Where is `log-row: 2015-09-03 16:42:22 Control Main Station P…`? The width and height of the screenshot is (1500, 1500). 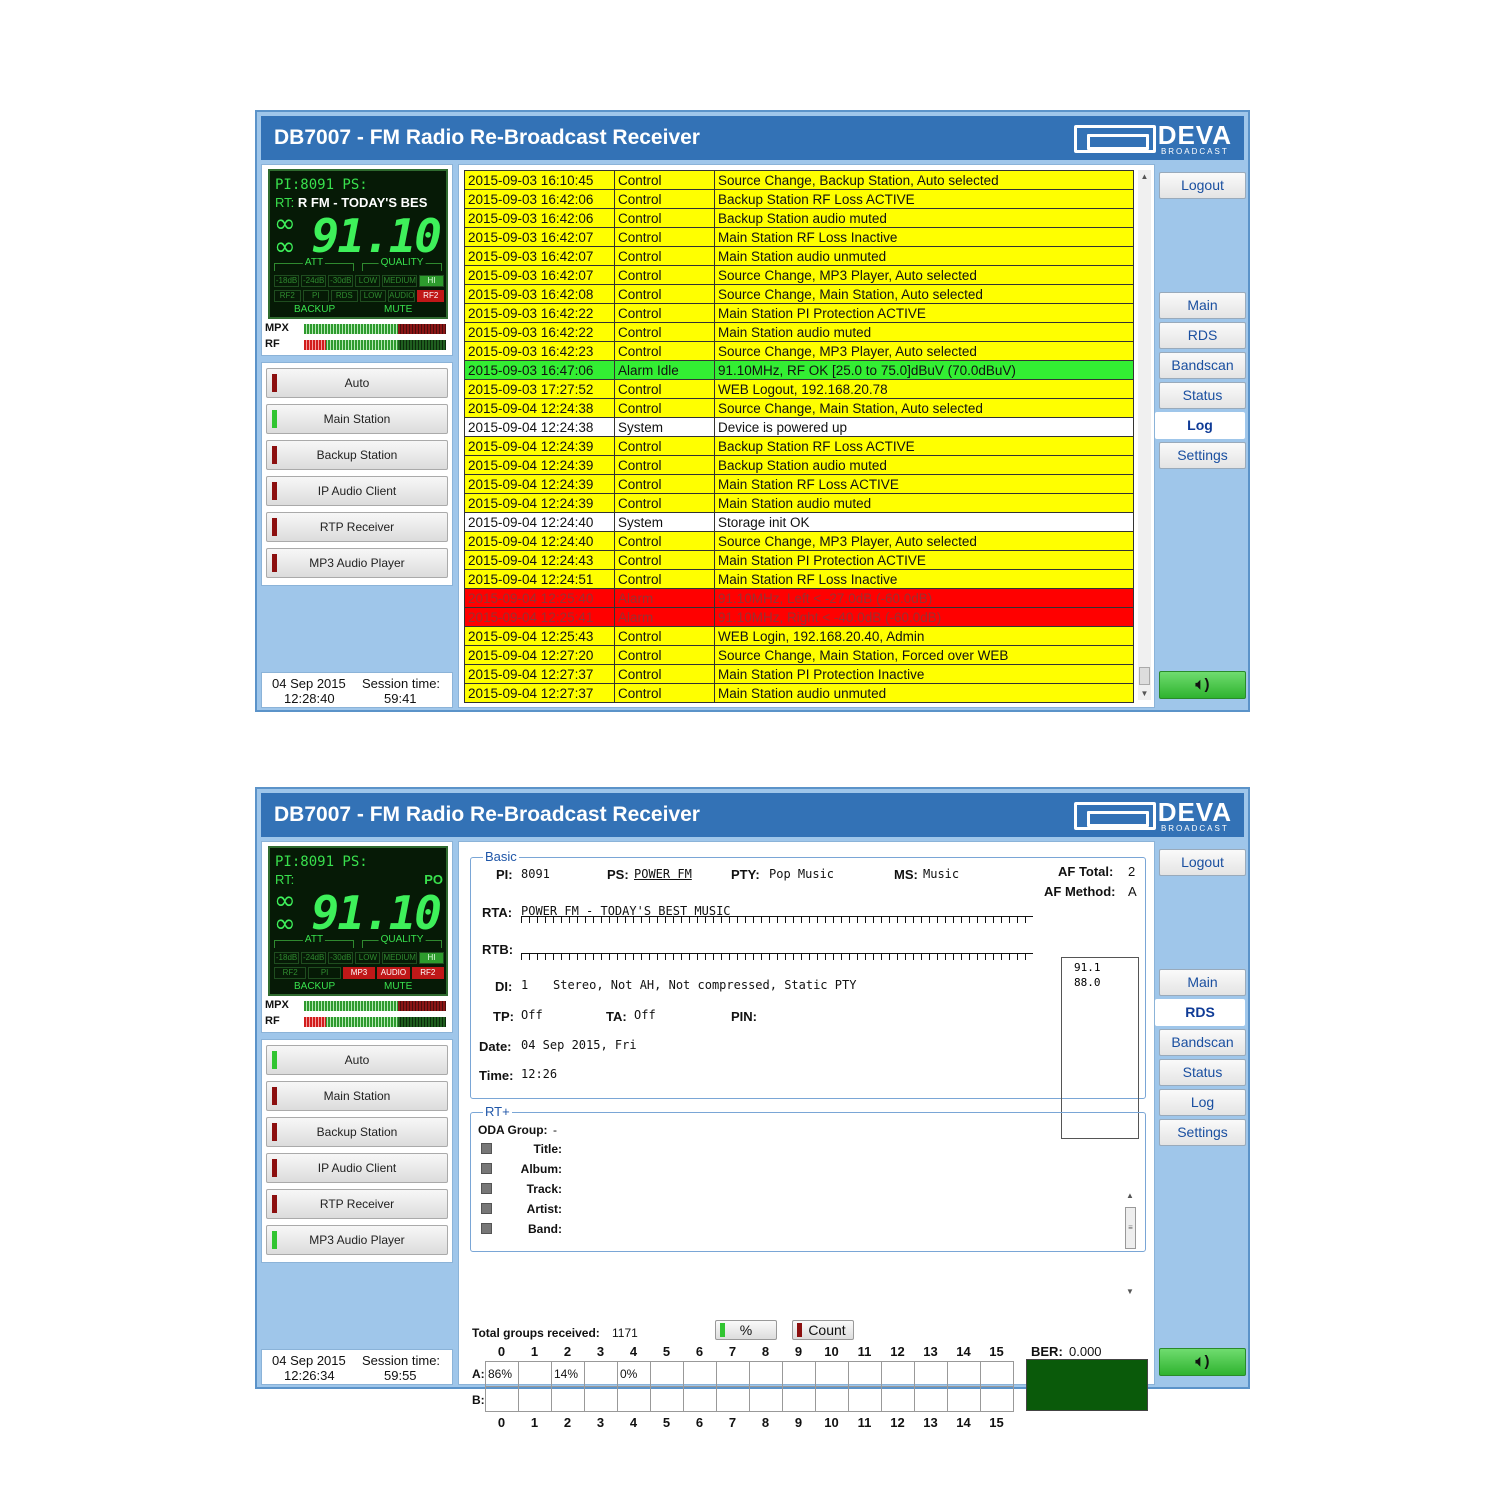 log-row: 2015-09-03 16:42:22 Control Main Station P… is located at coordinates (799, 313).